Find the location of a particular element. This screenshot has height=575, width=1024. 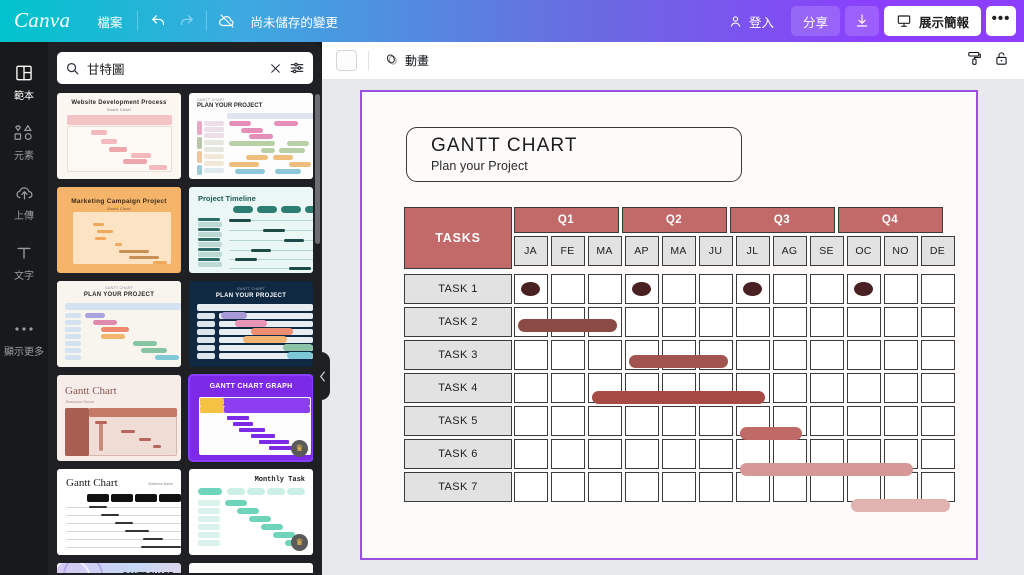

template-thumb: Website Development Process Gantt Chart is located at coordinates (119, 136).